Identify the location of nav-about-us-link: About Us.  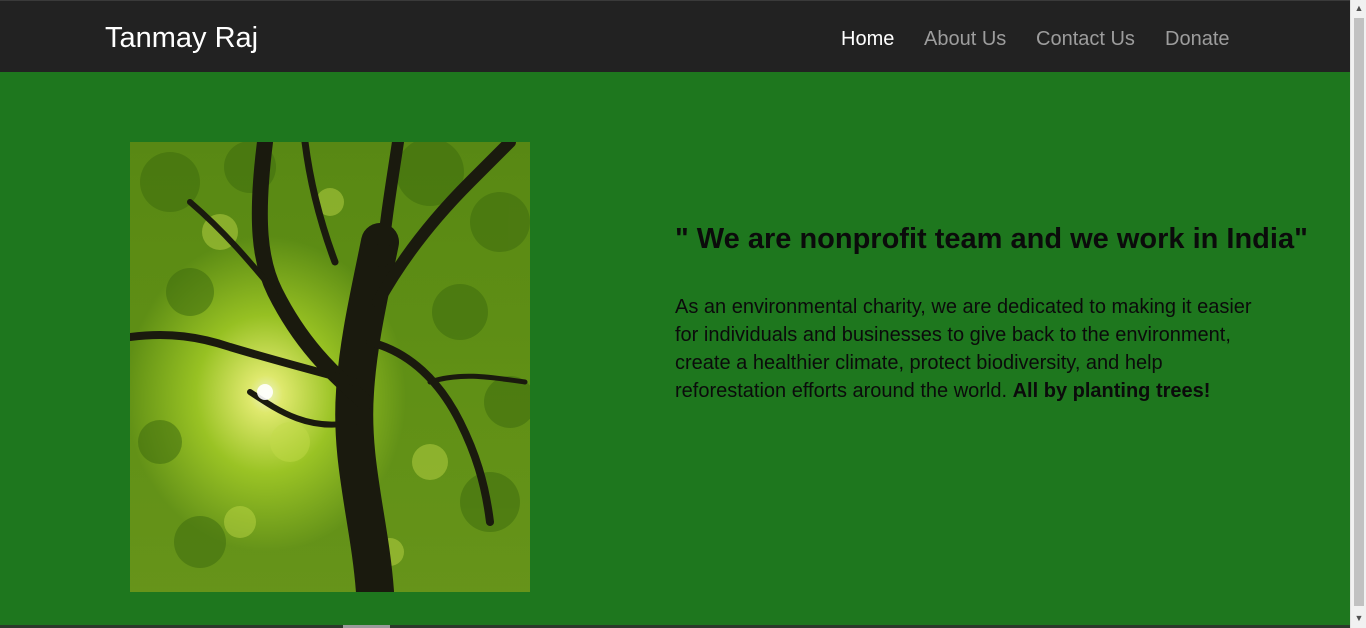
(965, 39).